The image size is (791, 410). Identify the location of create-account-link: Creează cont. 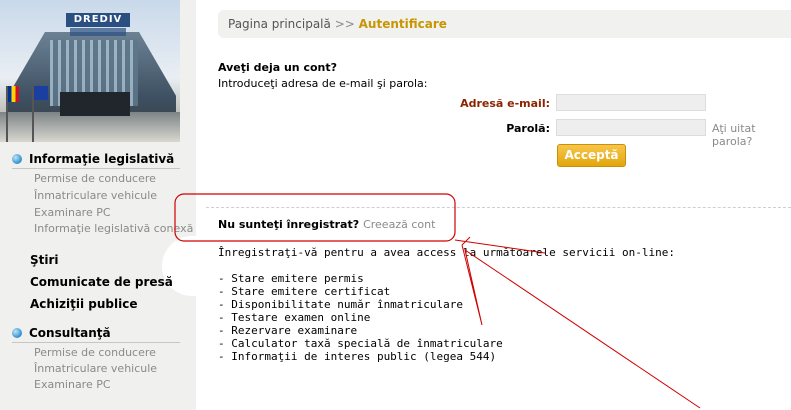
(399, 224).